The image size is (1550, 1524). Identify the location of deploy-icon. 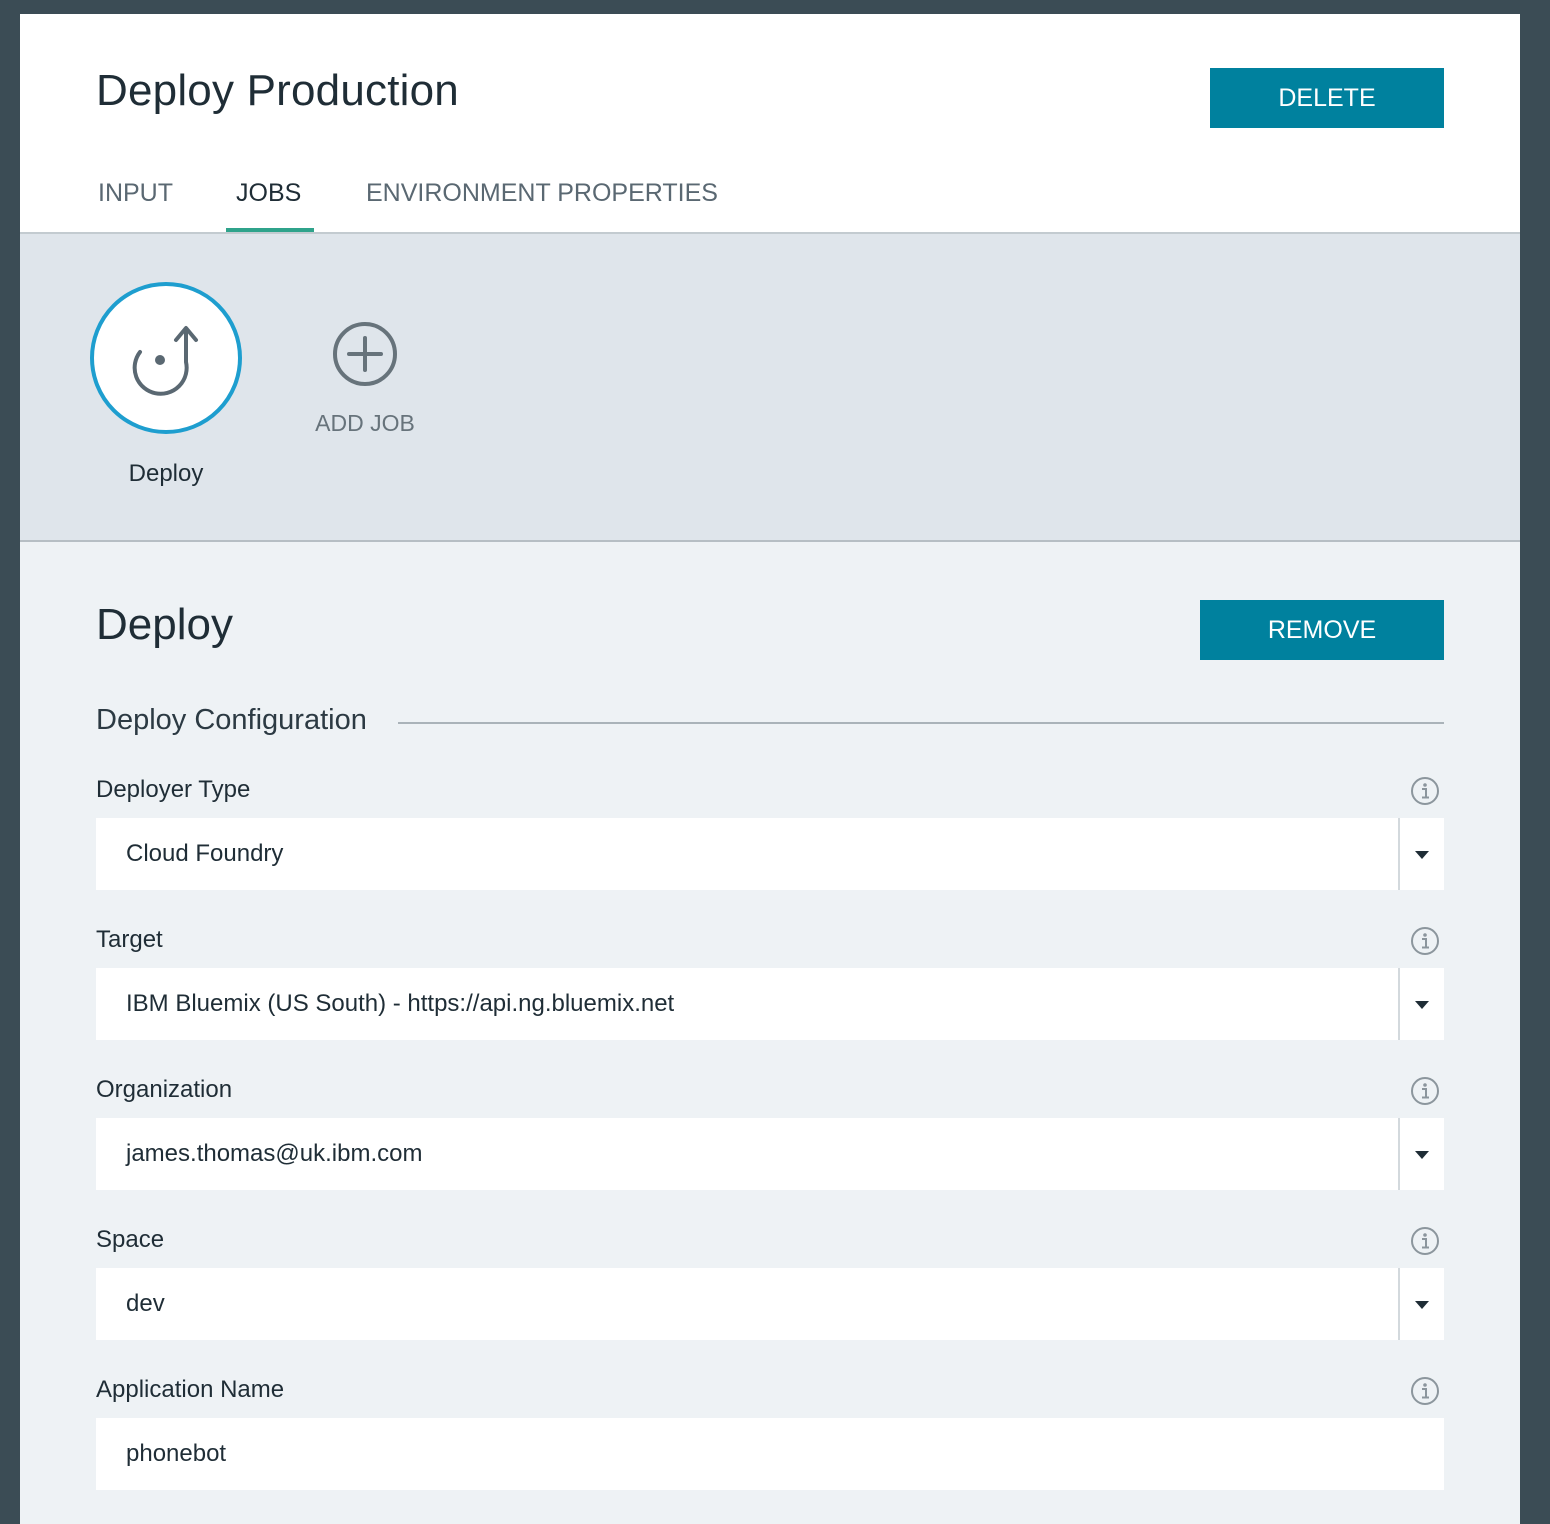
(165, 361).